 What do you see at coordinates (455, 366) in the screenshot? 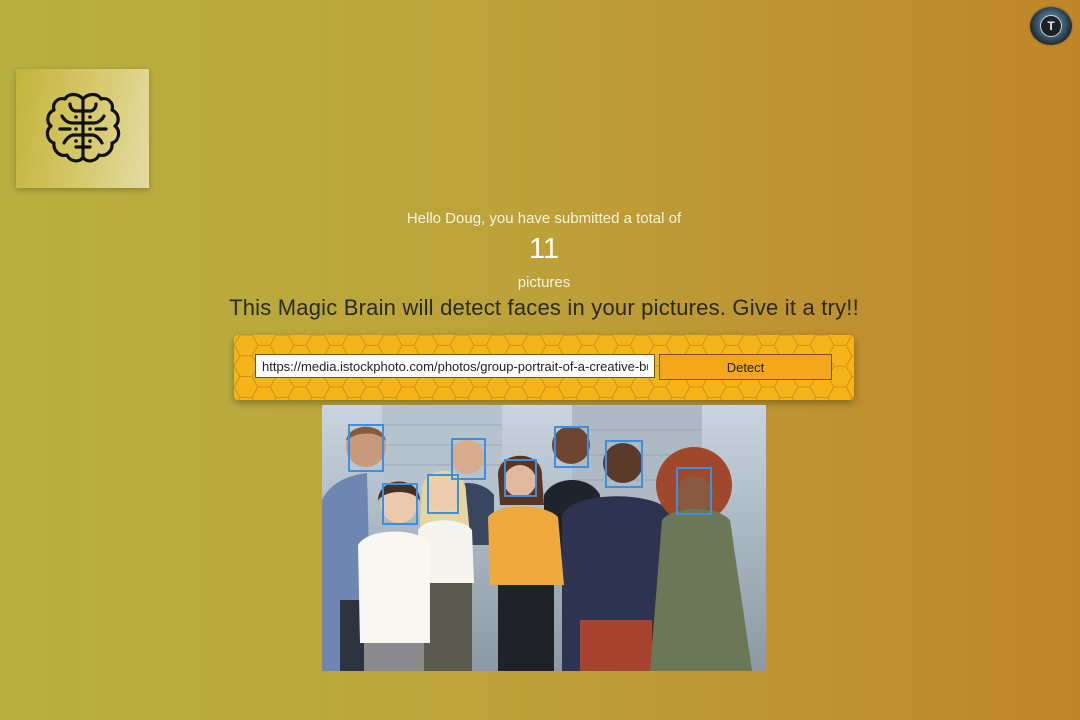
I see `image-url-input` at bounding box center [455, 366].